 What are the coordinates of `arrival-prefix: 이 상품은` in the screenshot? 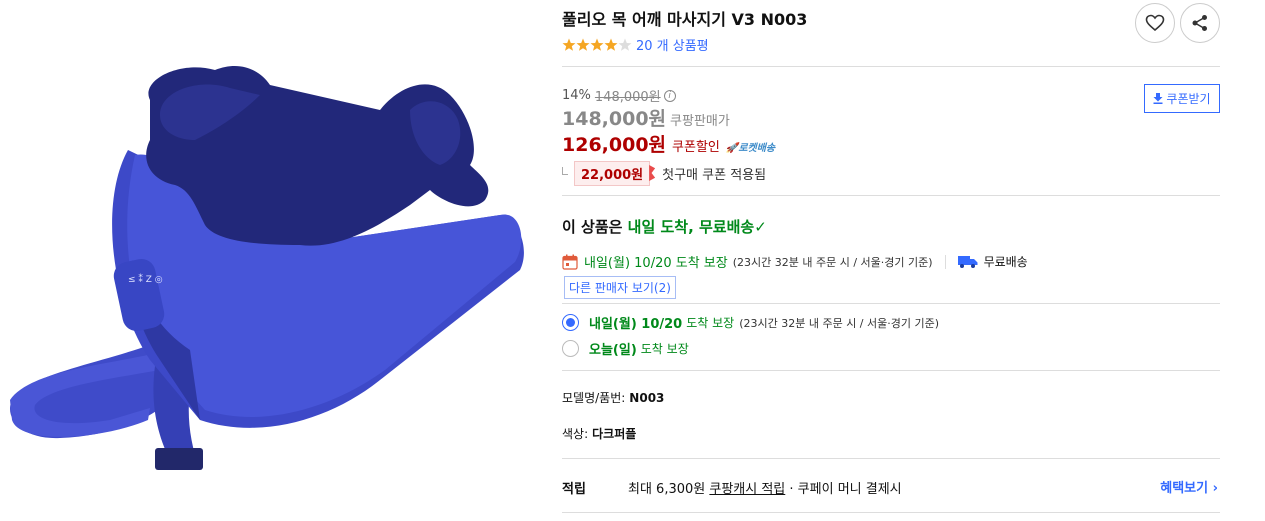 It's located at (595, 227).